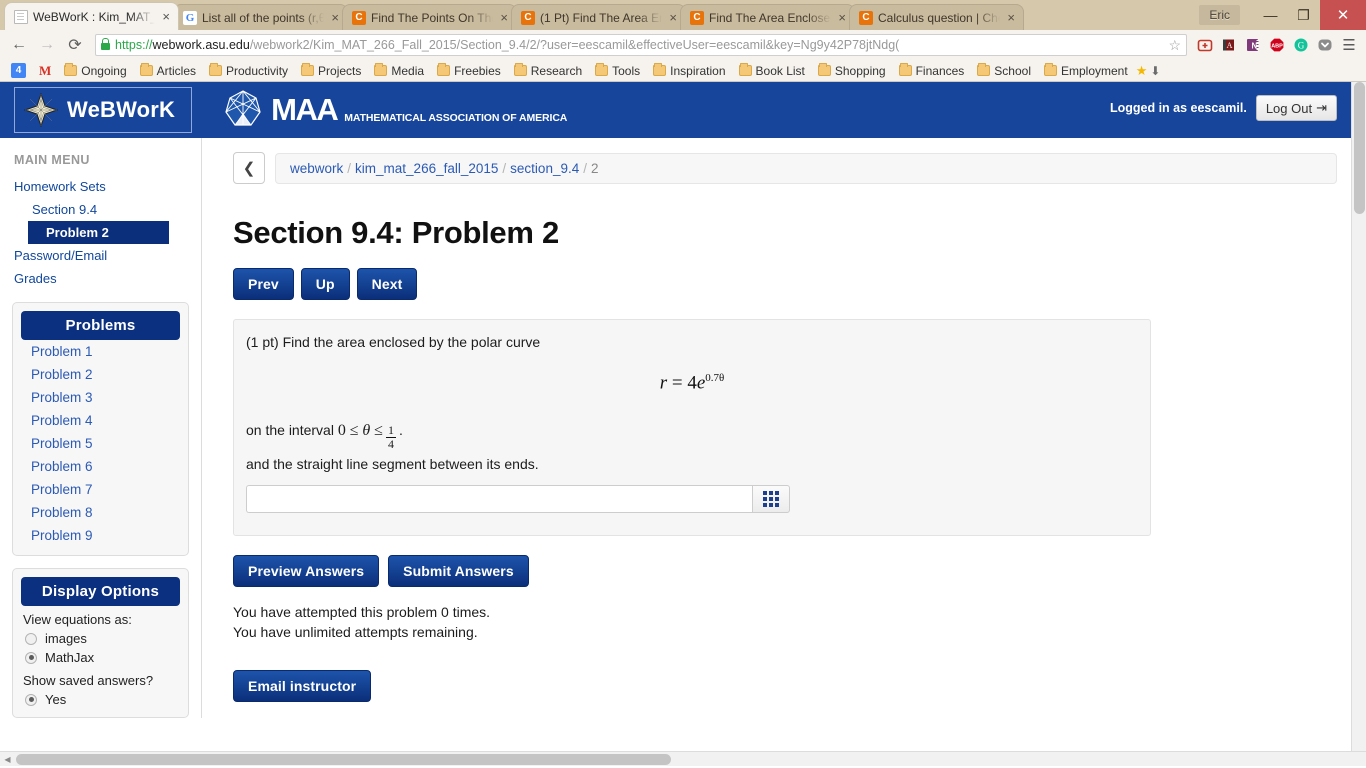 The image size is (1366, 768). What do you see at coordinates (98, 232) in the screenshot?
I see `sidebar-item-problem-2: Problem 2` at bounding box center [98, 232].